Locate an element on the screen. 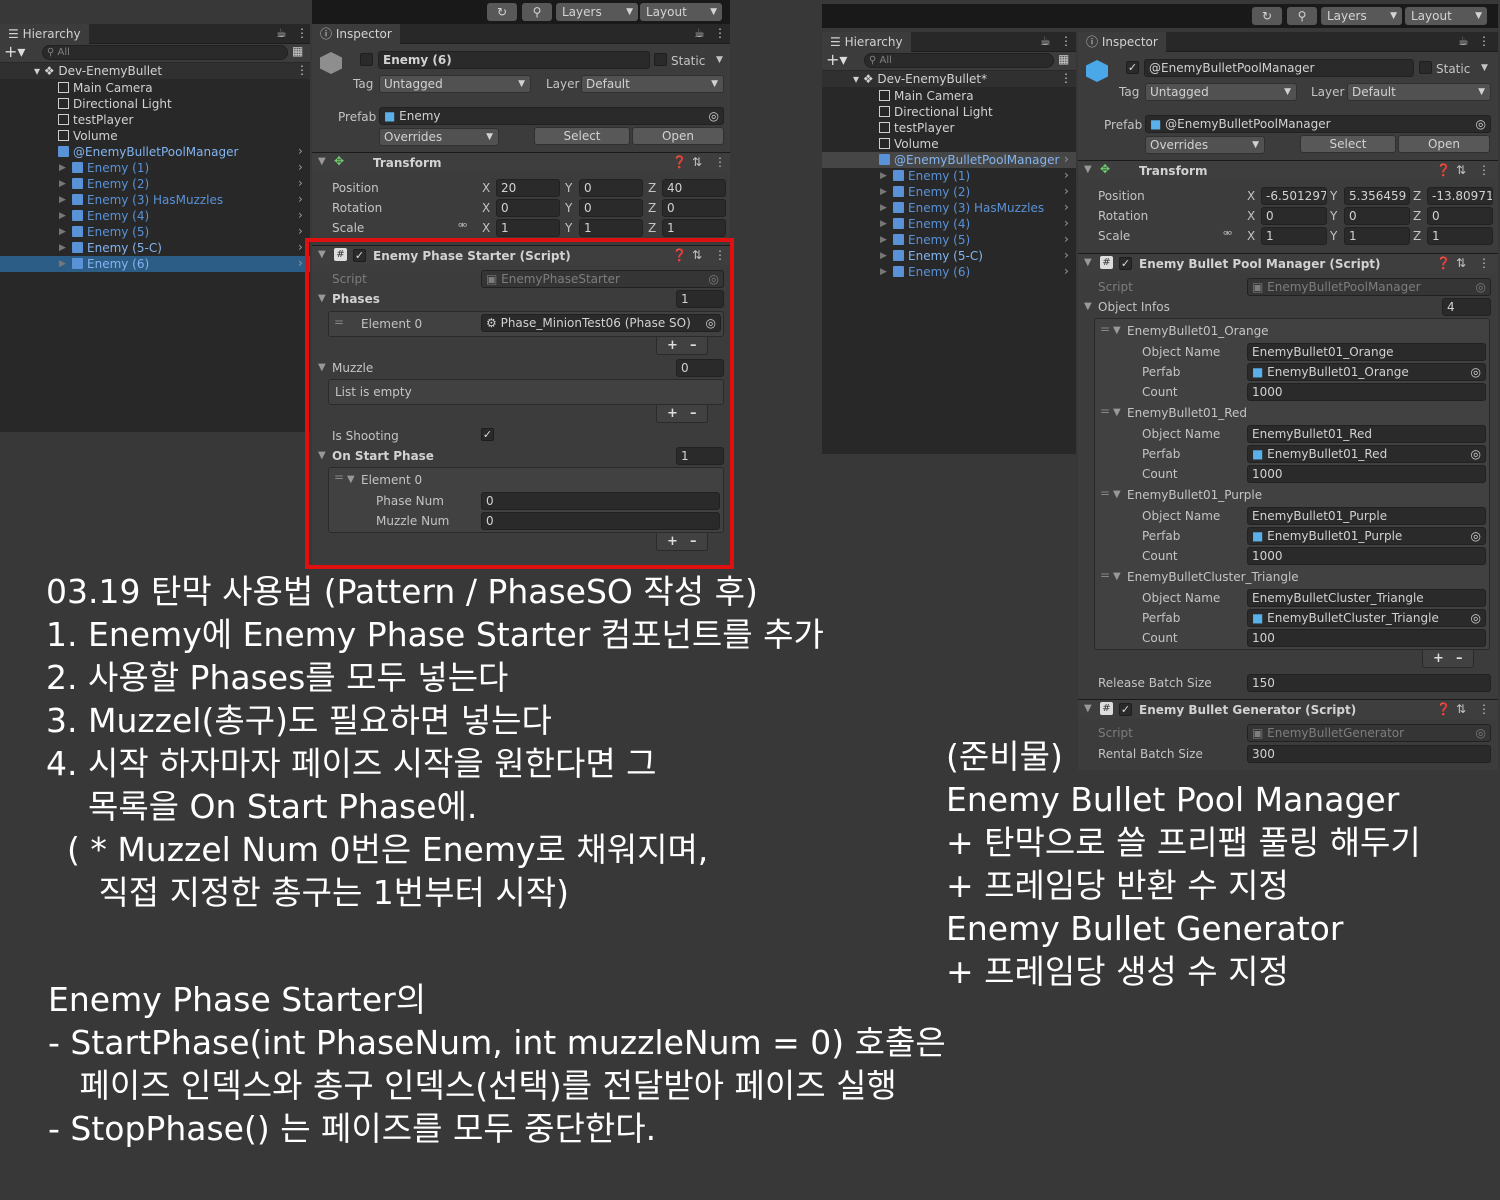 The image size is (1500, 1200). right-layout-dropdown: Layout ▼ is located at coordinates (1446, 16).